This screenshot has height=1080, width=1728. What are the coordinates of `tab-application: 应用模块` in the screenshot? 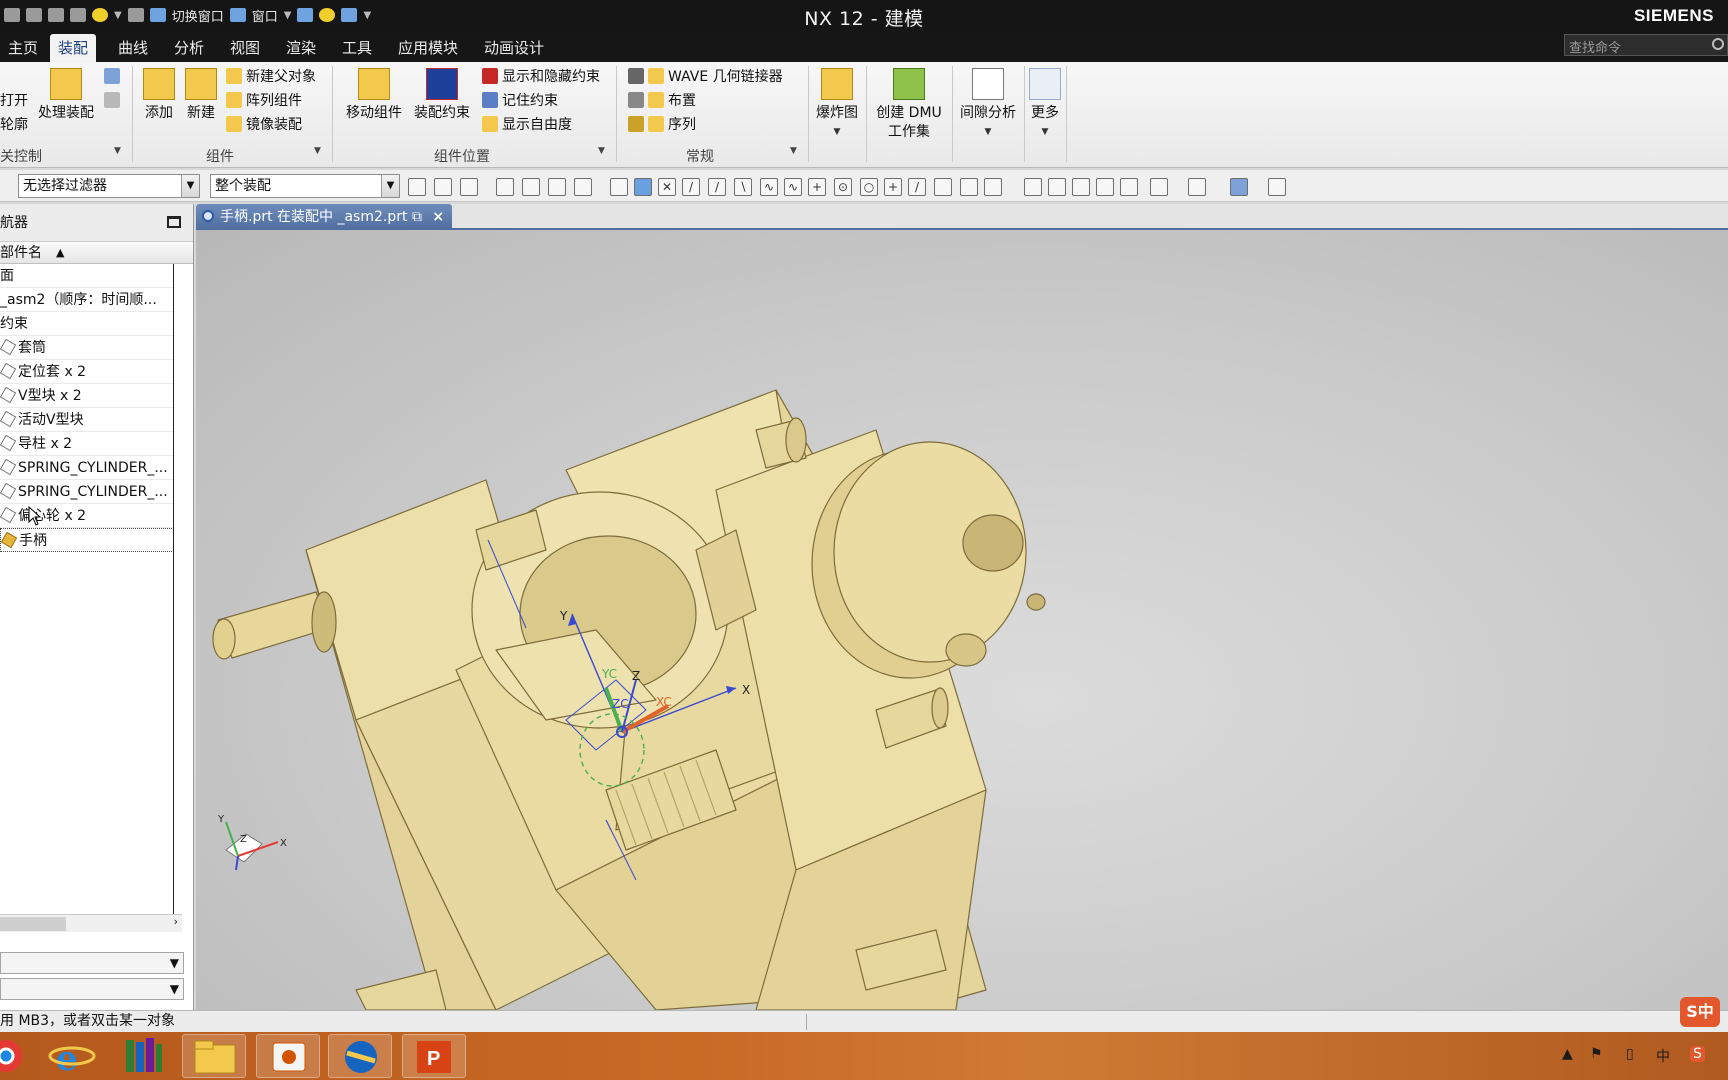 It's located at (428, 48).